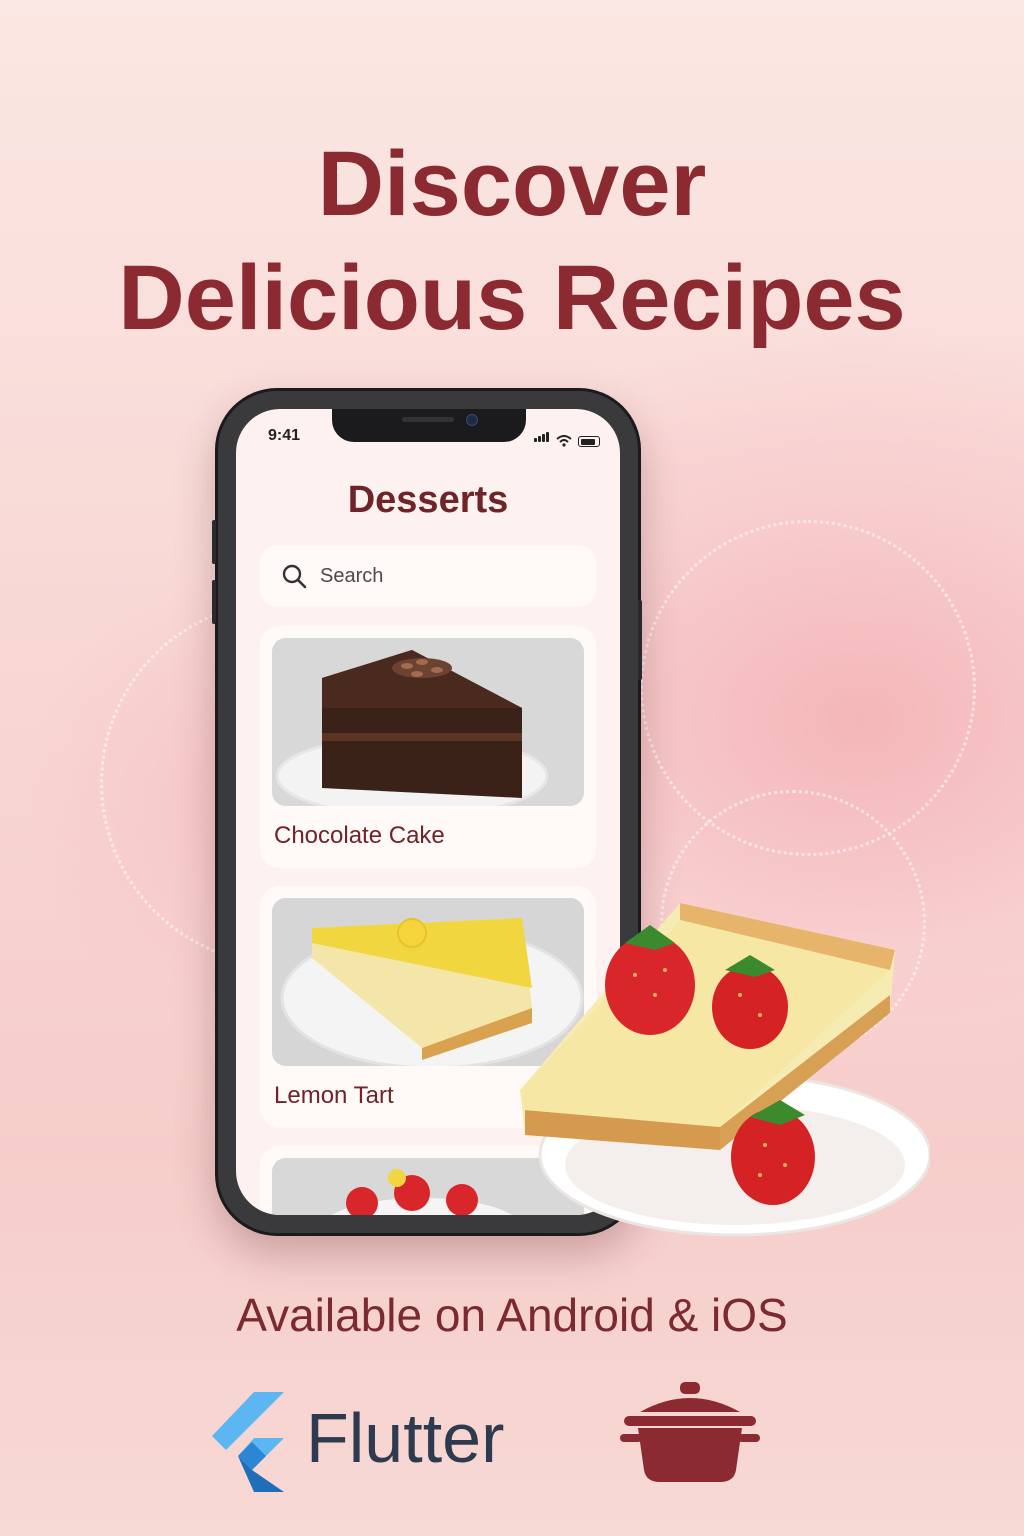 Image resolution: width=1024 pixels, height=1536 pixels. Describe the element at coordinates (428, 576) in the screenshot. I see `search-bar: Search` at that location.